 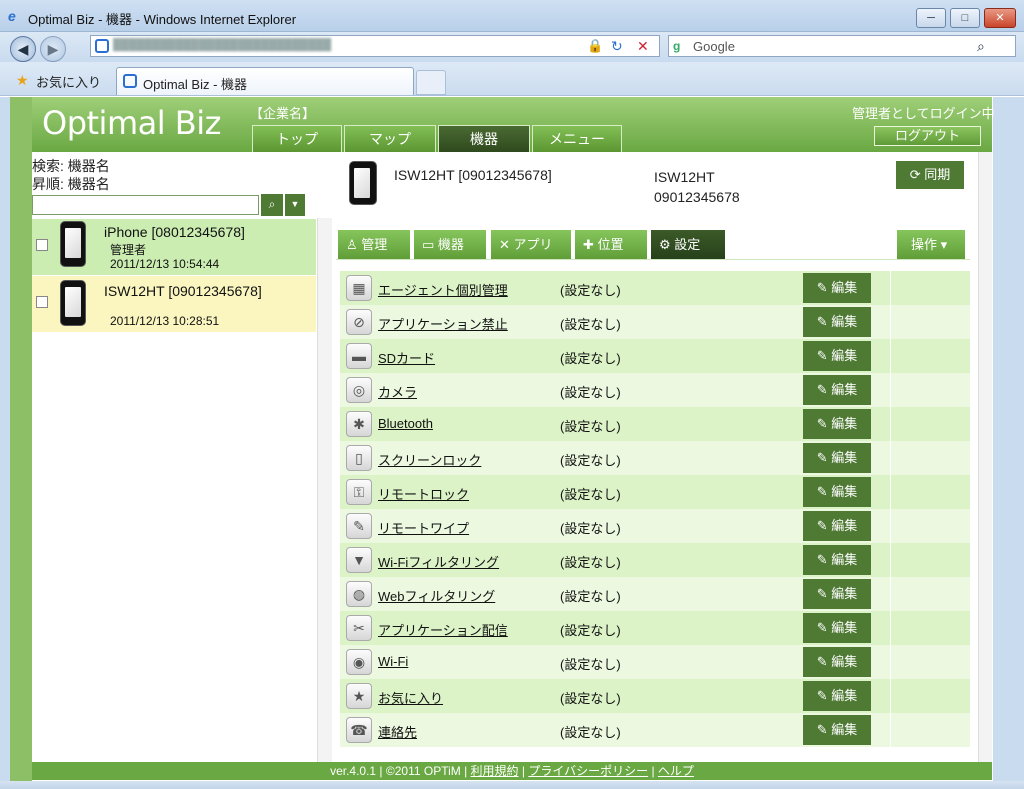 I want to click on new-tab-button, so click(x=431, y=82).